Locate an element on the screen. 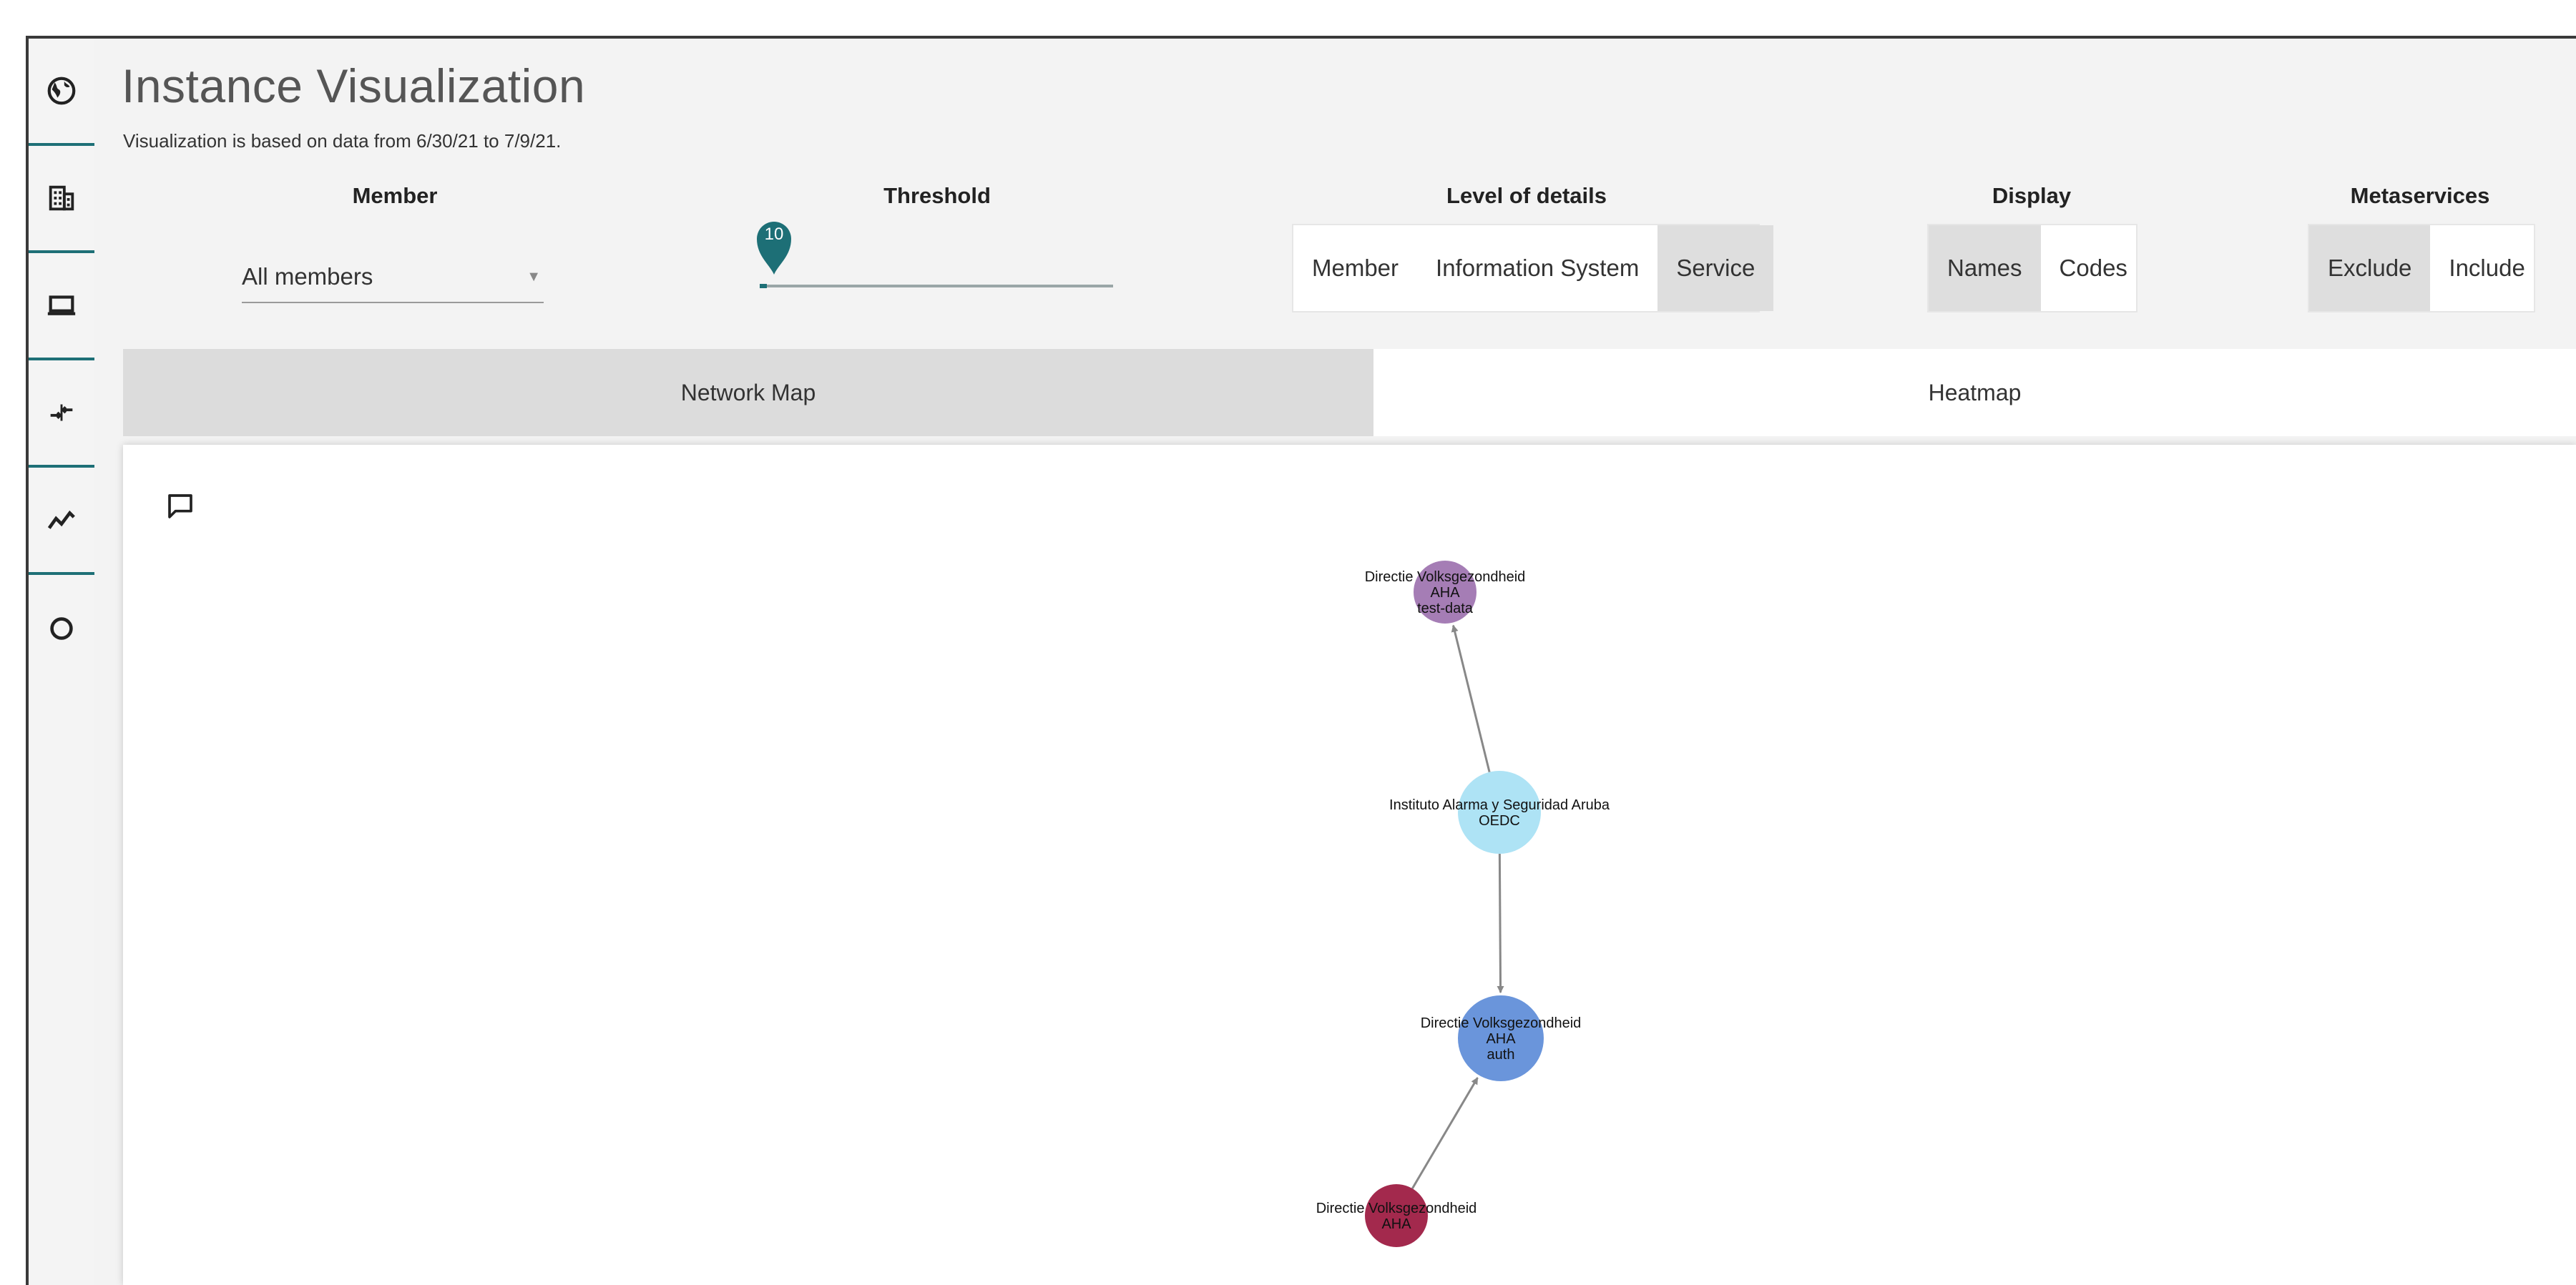  graph-node: Directie VolksgezondheidAHAtest-data is located at coordinates (1445, 592).